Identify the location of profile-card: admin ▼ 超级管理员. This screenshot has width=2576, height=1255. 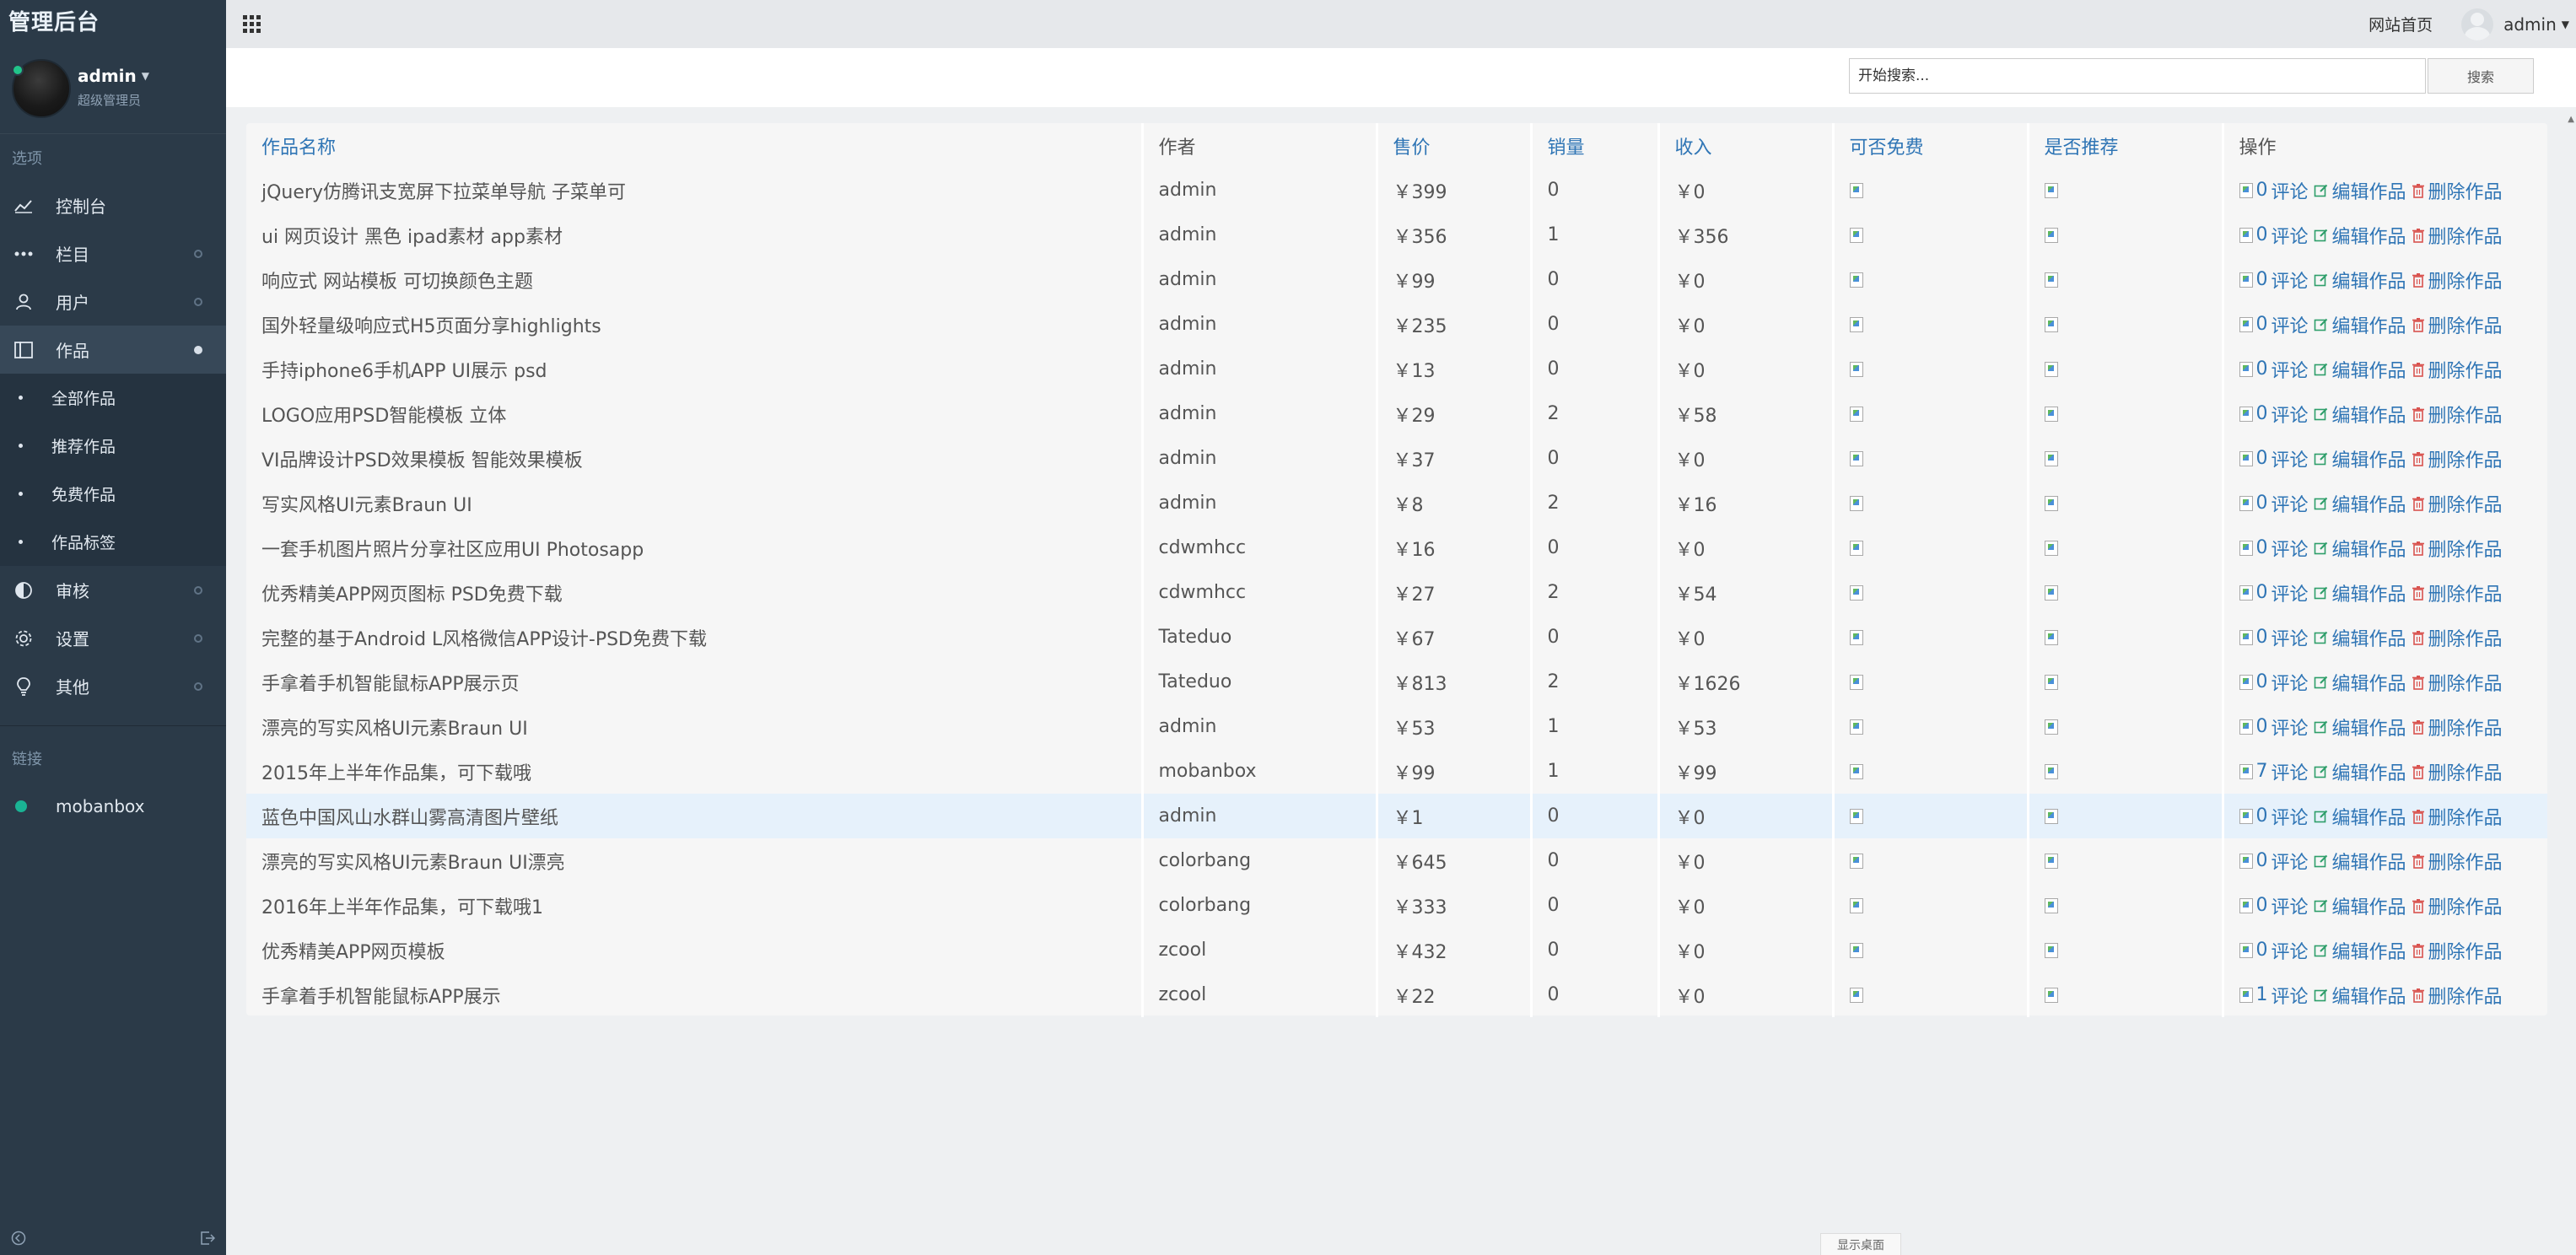
(113, 87).